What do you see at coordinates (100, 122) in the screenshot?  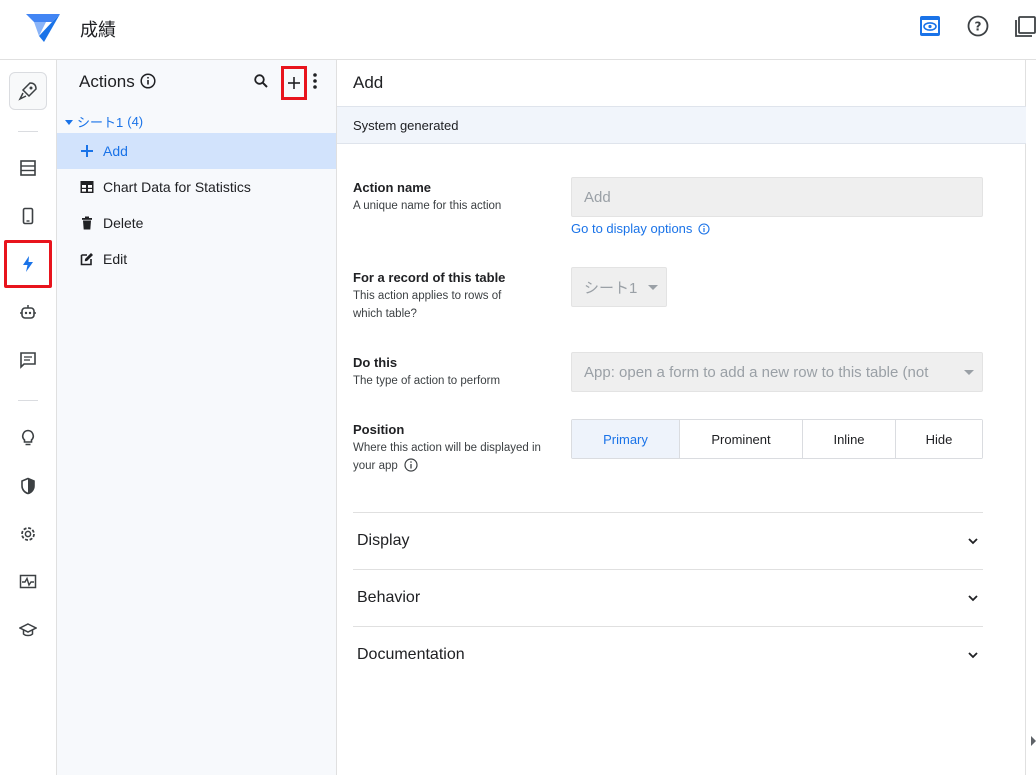 I see `group-label: シート1` at bounding box center [100, 122].